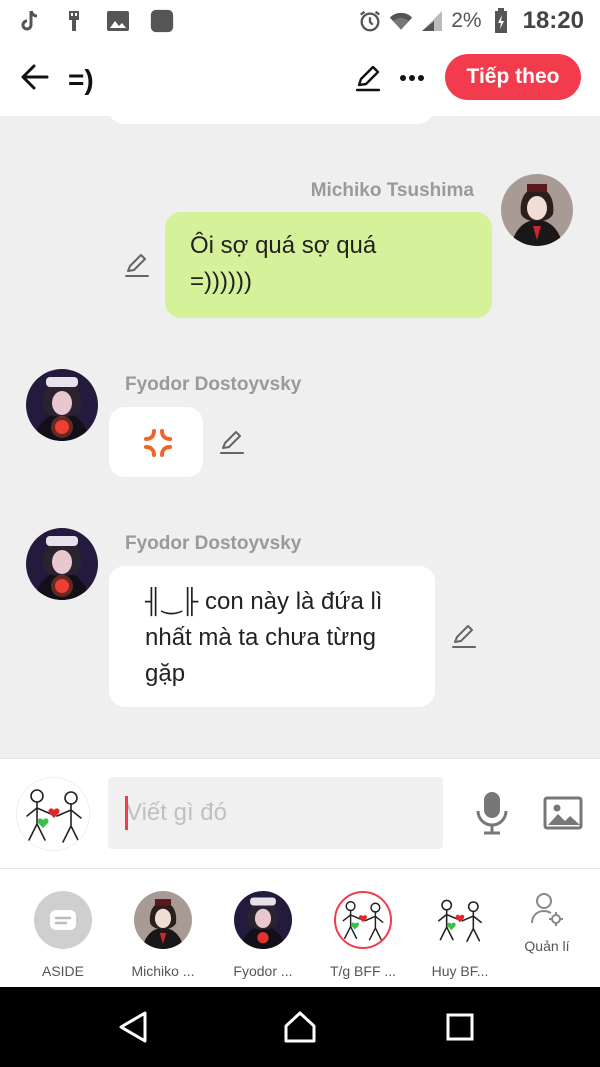 The height and width of the screenshot is (1067, 600). What do you see at coordinates (363, 920) in the screenshot?
I see `avatar-tg-bff` at bounding box center [363, 920].